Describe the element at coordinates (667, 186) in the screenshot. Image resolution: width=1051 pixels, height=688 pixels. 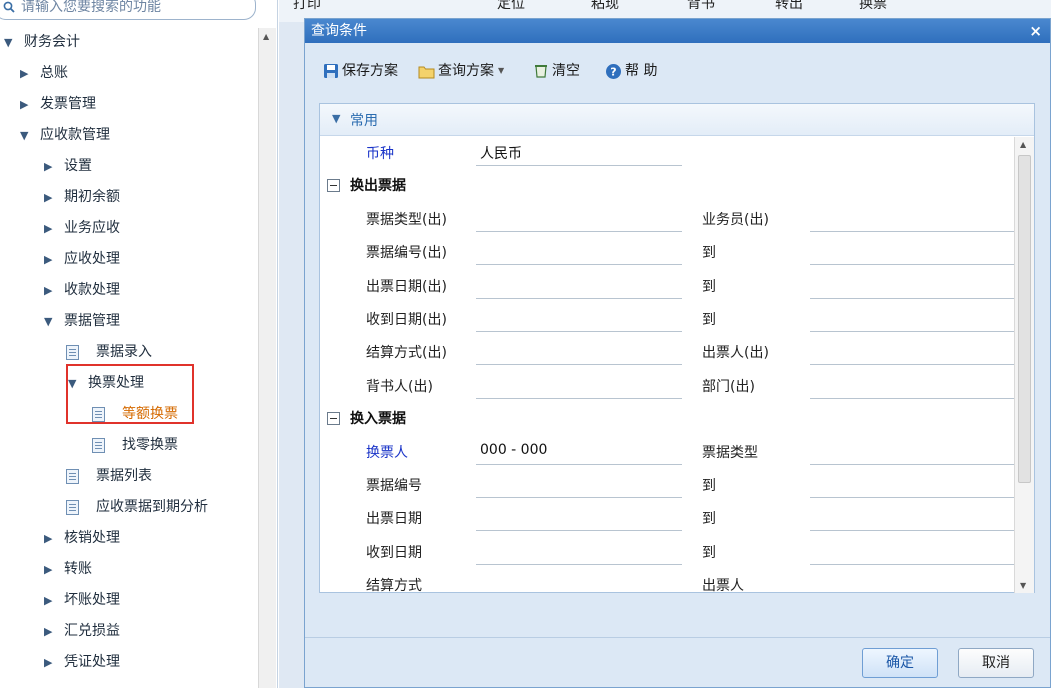
I see `section-out-header: 换出票据` at that location.